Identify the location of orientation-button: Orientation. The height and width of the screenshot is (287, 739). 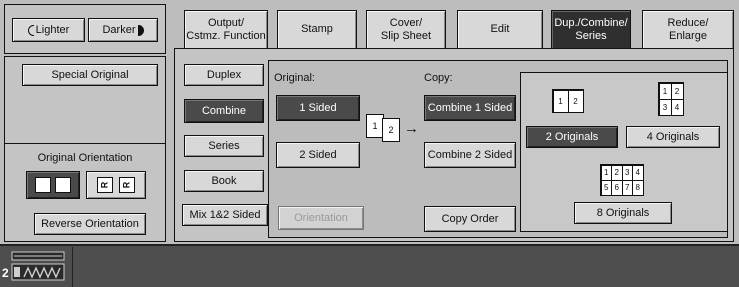
(321, 218).